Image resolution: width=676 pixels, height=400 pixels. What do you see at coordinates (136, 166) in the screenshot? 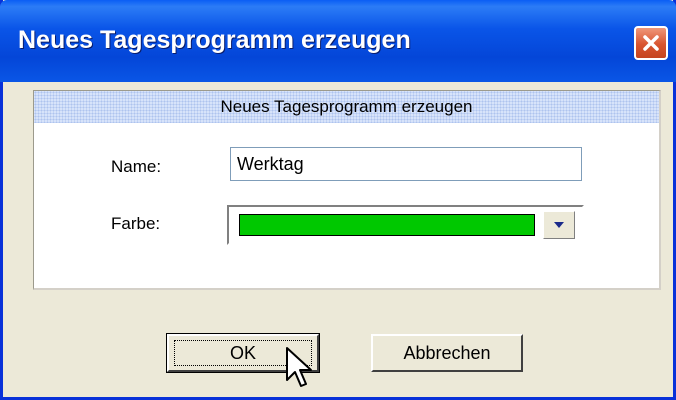
I see `name-label: Name:` at bounding box center [136, 166].